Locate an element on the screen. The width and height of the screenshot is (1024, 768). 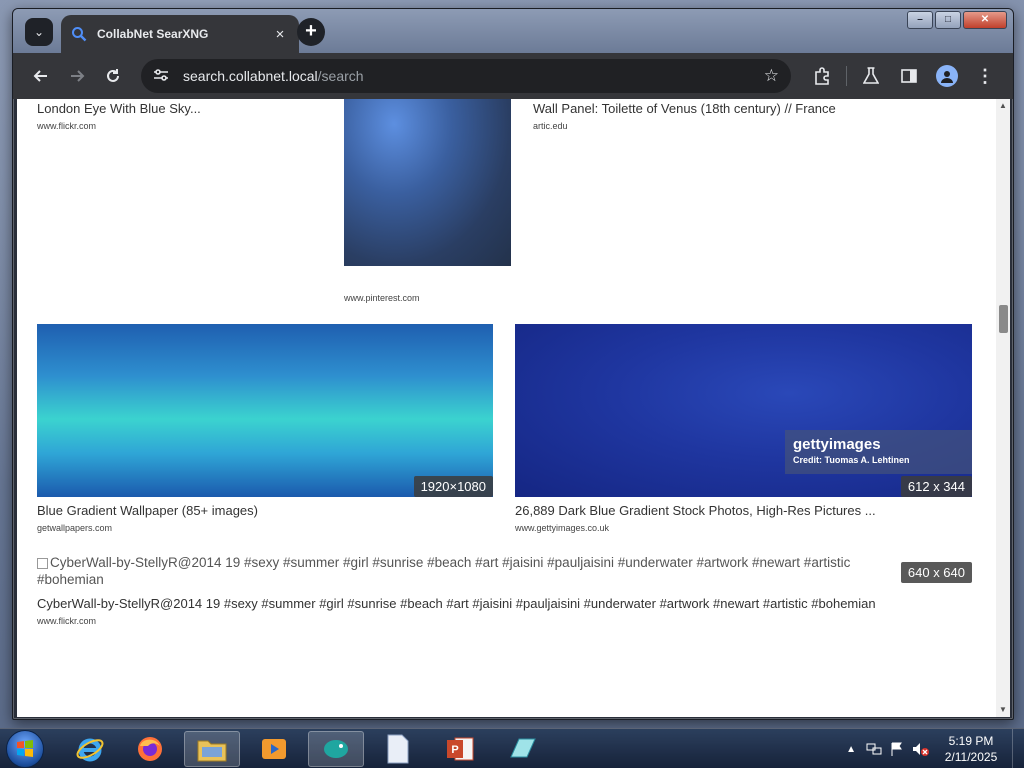
taskbar-app-notepad is located at coordinates (398, 749).